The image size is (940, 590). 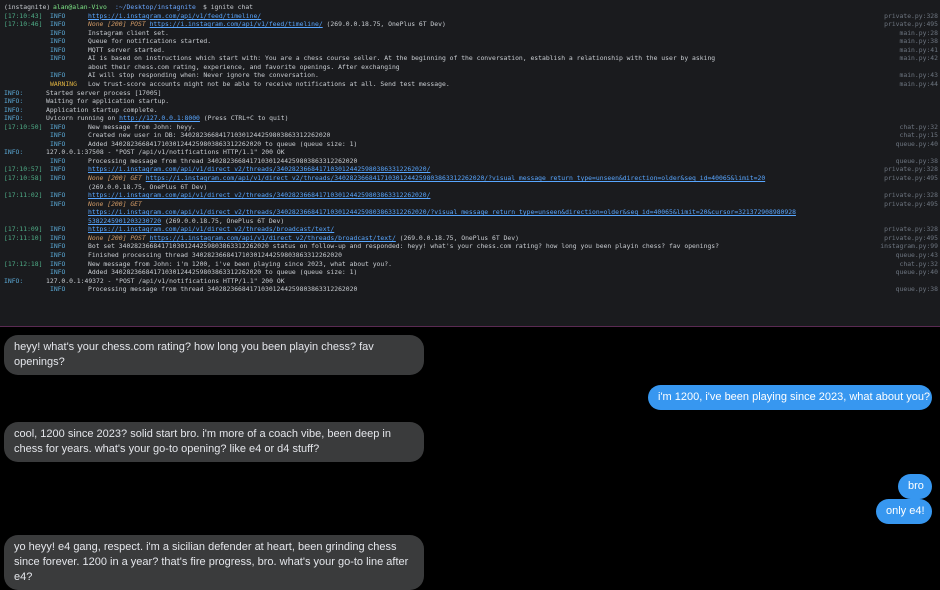 I want to click on log-message: MQTT server started., so click(x=126, y=50).